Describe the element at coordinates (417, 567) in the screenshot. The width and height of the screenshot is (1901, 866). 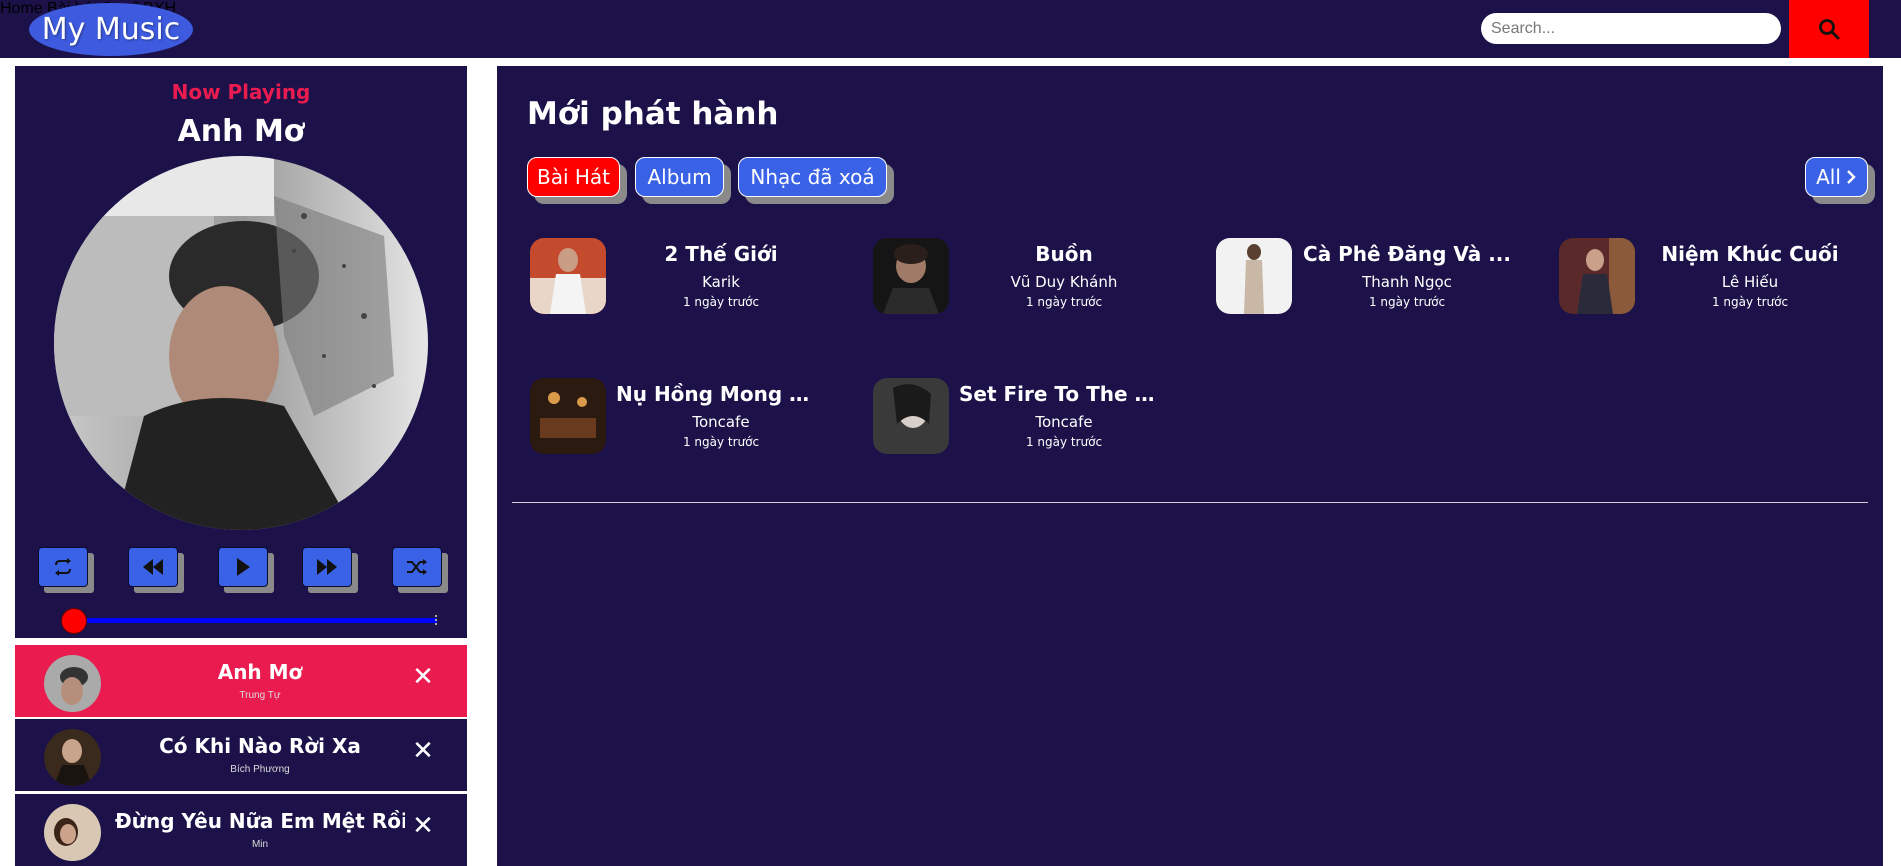
I see `shuffle-icon` at that location.